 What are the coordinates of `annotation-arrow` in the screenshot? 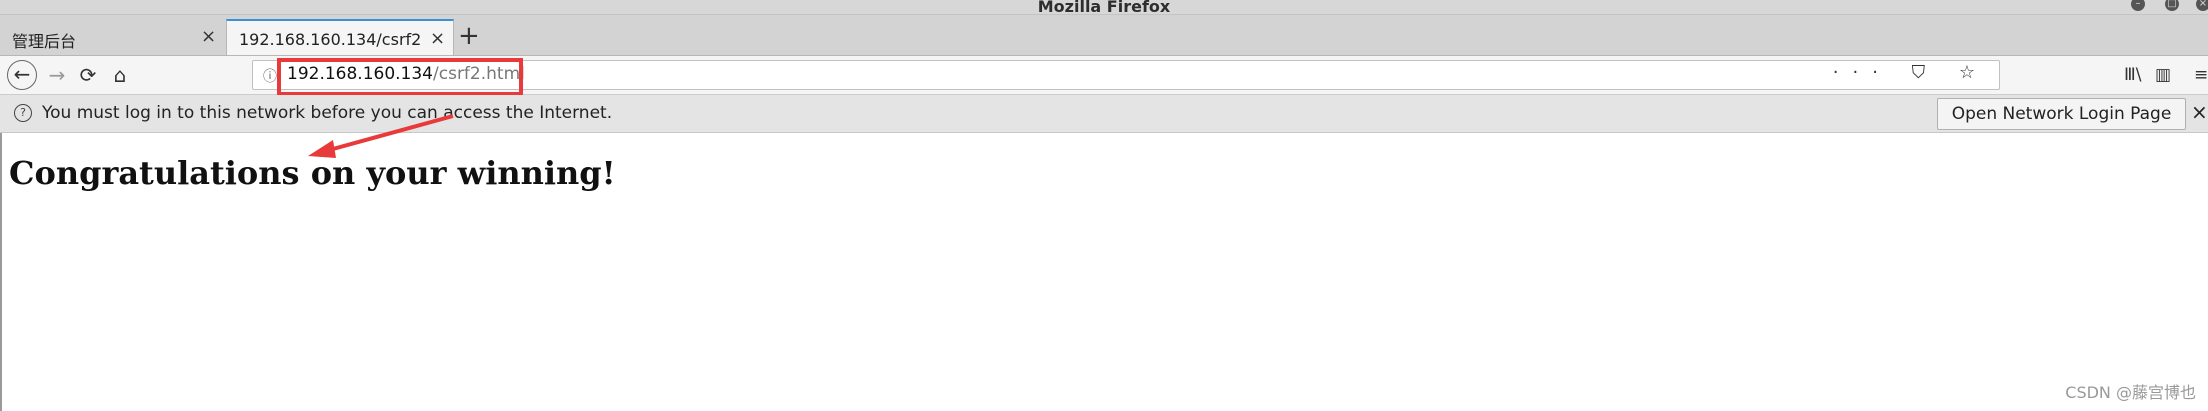 It's located at (381, 136).